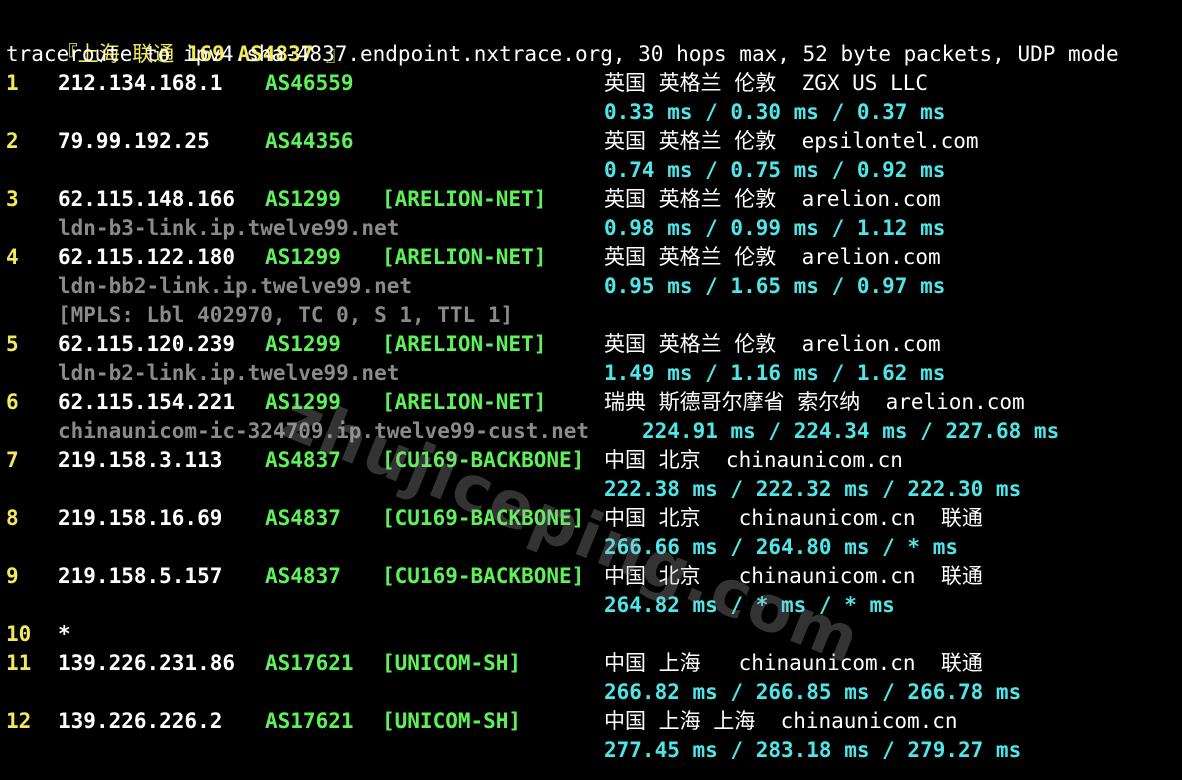 The width and height of the screenshot is (1182, 780). Describe the element at coordinates (749, 605) in the screenshot. I see `hop-rtt: 264.82 ms / * ms / * ms` at that location.